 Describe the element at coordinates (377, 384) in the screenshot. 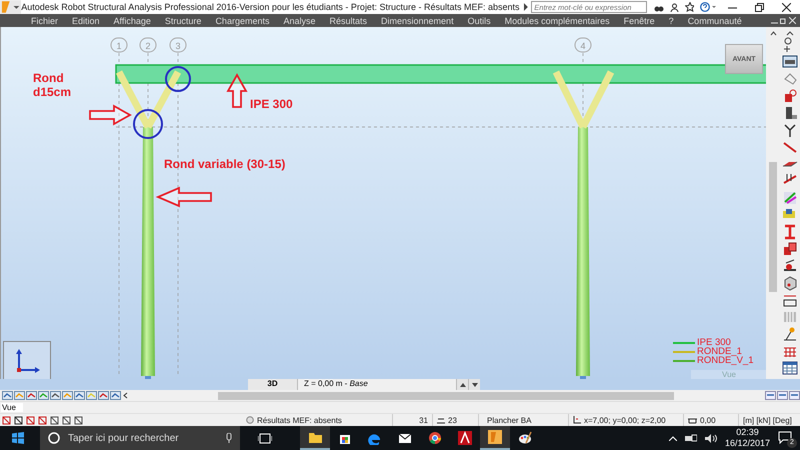

I see `level-selector: Z = 0,00 m - Base` at that location.